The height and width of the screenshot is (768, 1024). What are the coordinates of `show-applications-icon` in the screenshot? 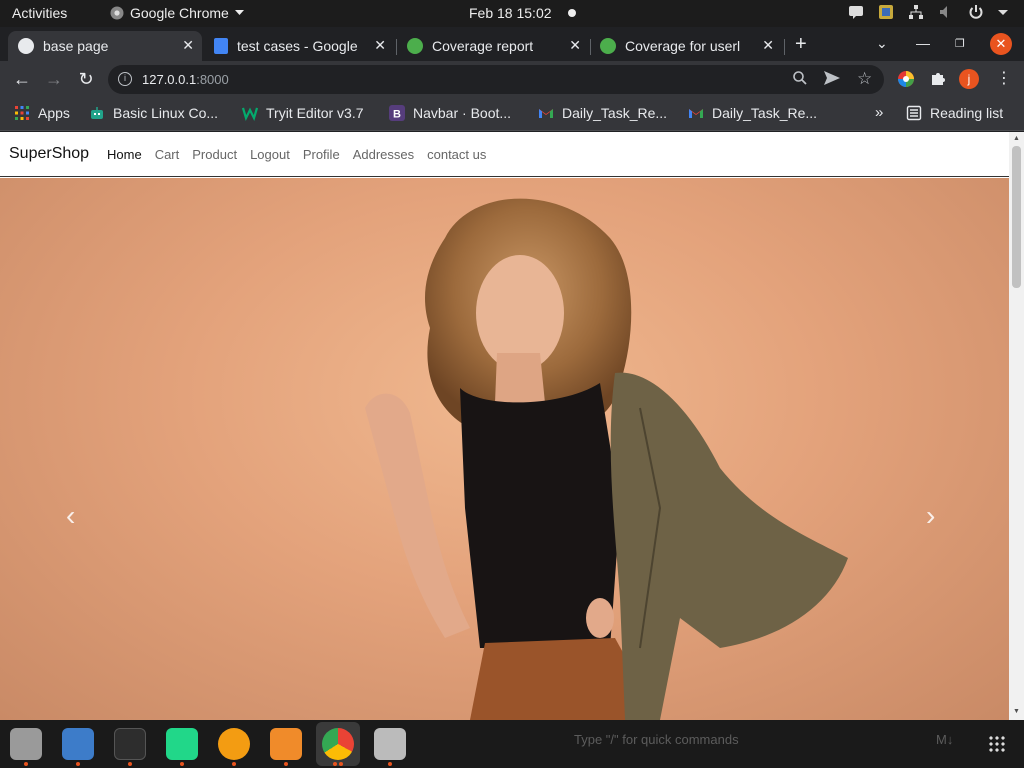 It's located at (997, 744).